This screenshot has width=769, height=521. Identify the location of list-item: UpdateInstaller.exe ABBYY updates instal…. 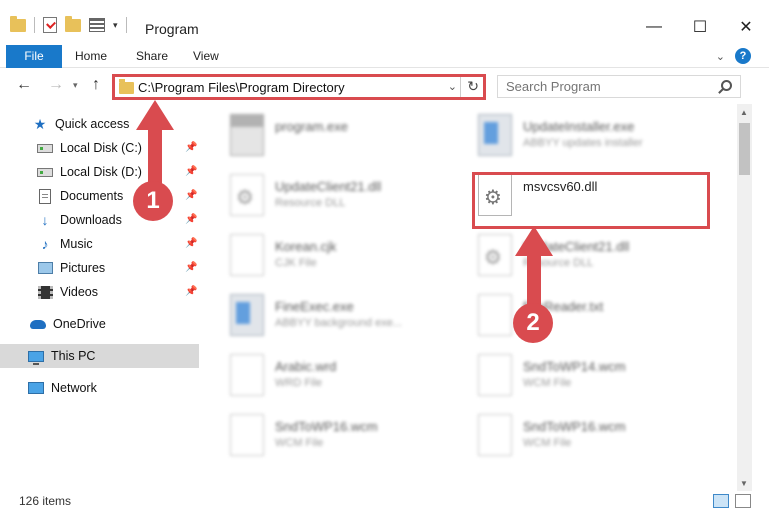
(598, 135).